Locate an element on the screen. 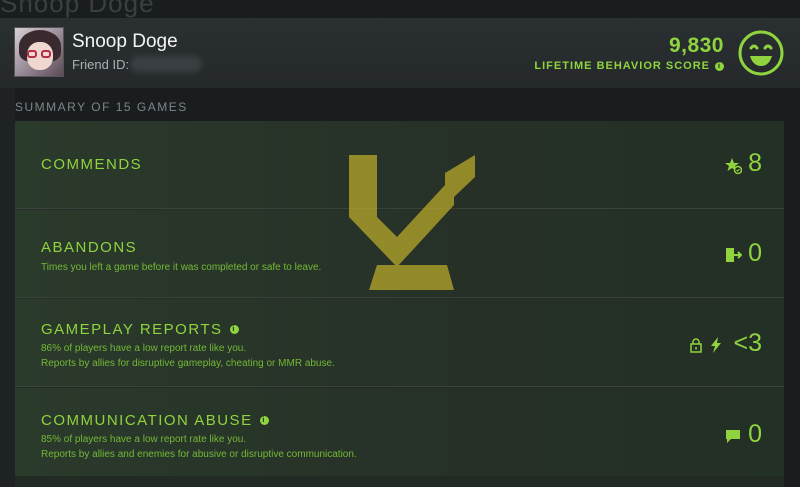  row-title-text: COMMUNICATION ABUSE is located at coordinates (147, 420).